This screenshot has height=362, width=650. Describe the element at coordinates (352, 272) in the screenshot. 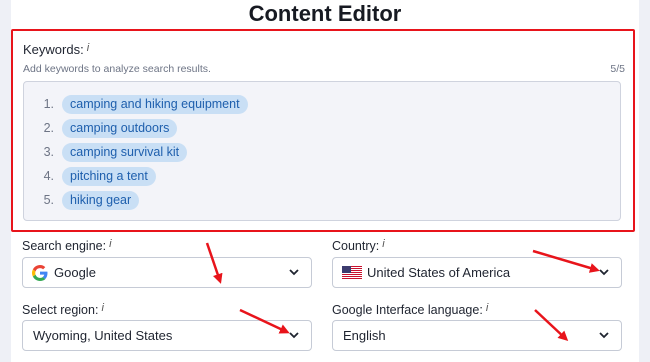

I see `us-flag-icon` at that location.